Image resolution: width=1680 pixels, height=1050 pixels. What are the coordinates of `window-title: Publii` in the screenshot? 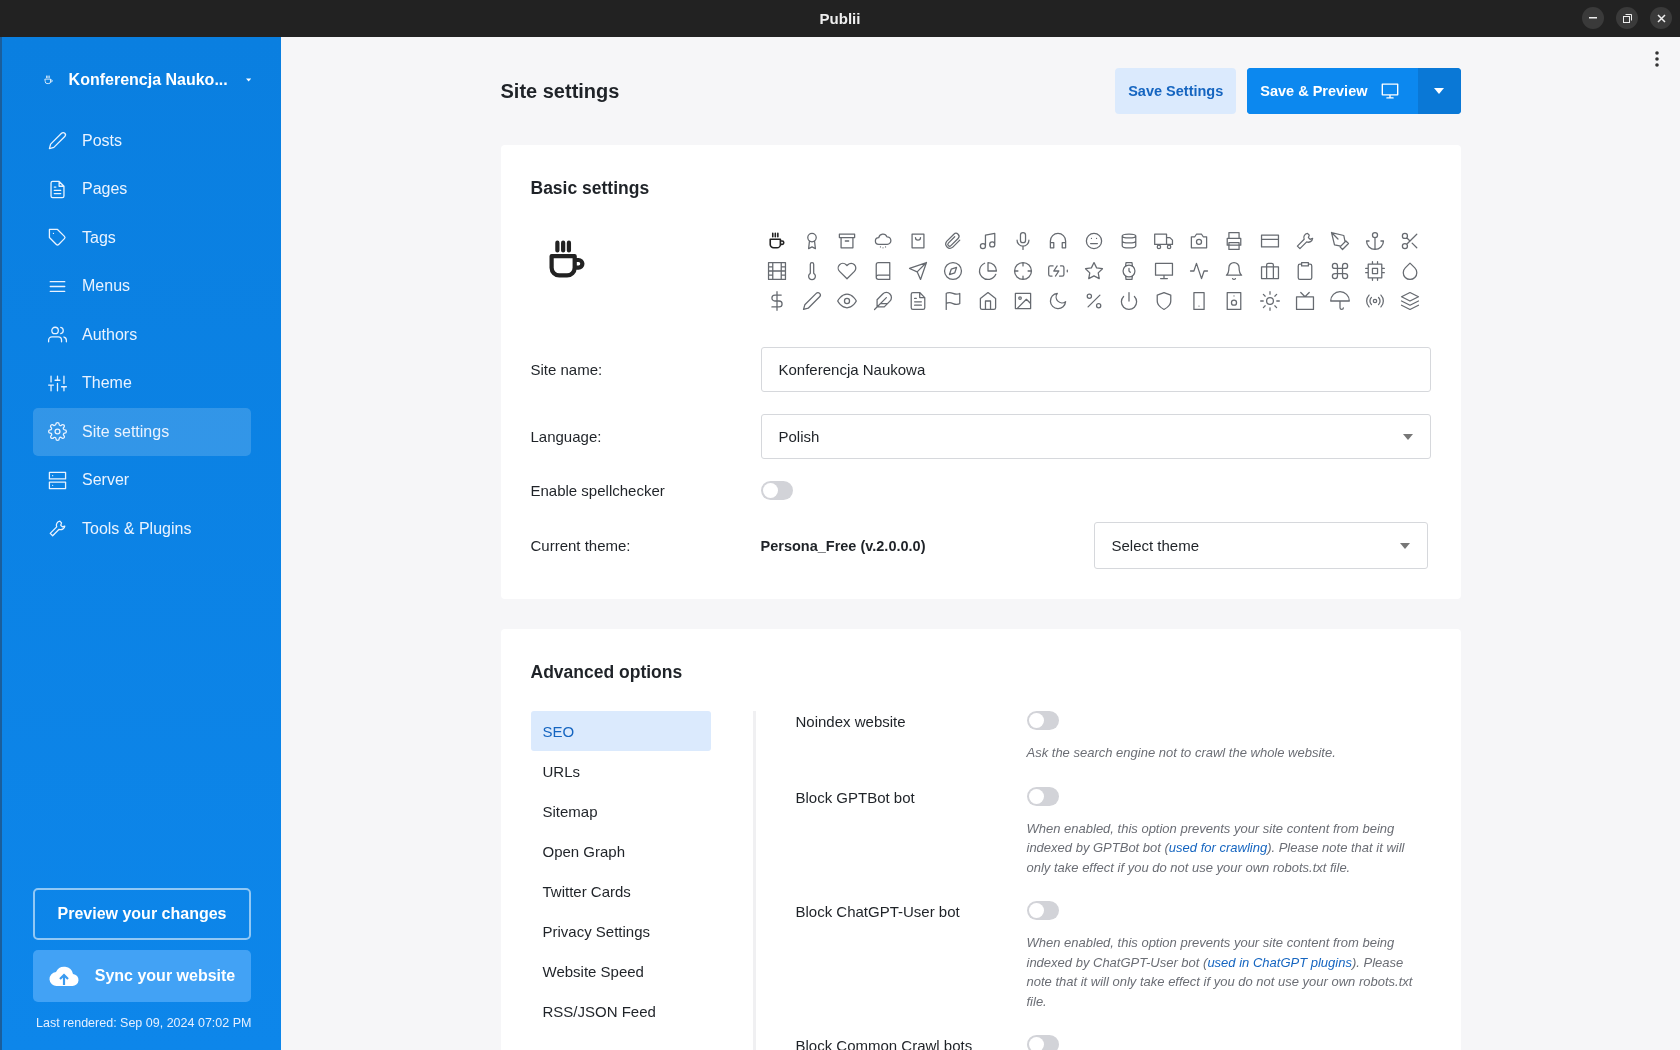 It's located at (840, 18).